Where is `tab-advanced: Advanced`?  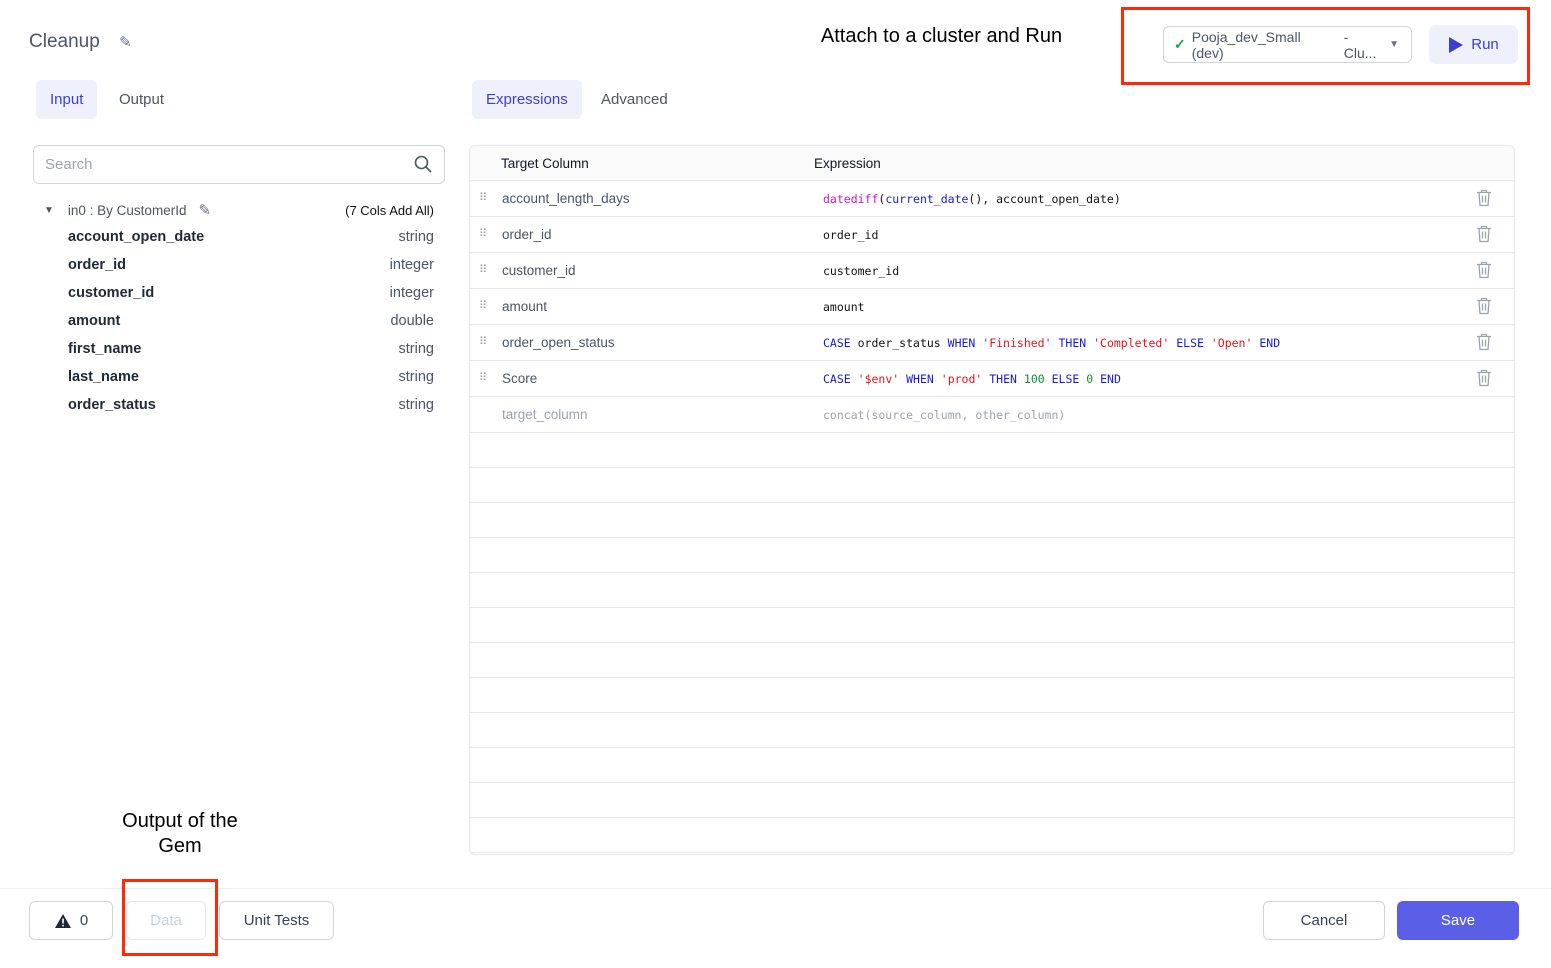
tab-advanced: Advanced is located at coordinates (634, 99).